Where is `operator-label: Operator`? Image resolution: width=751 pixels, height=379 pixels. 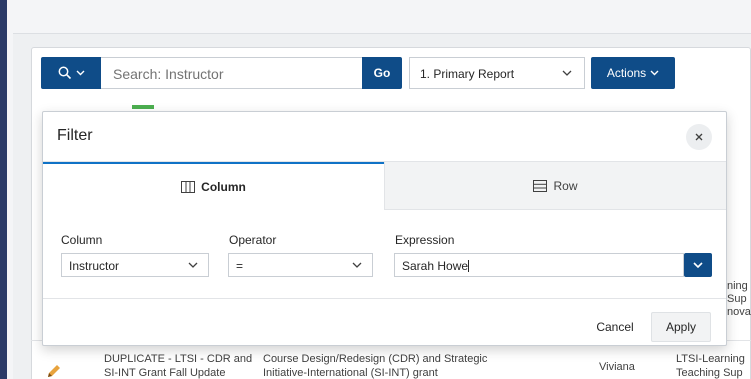
operator-label: Operator is located at coordinates (253, 240).